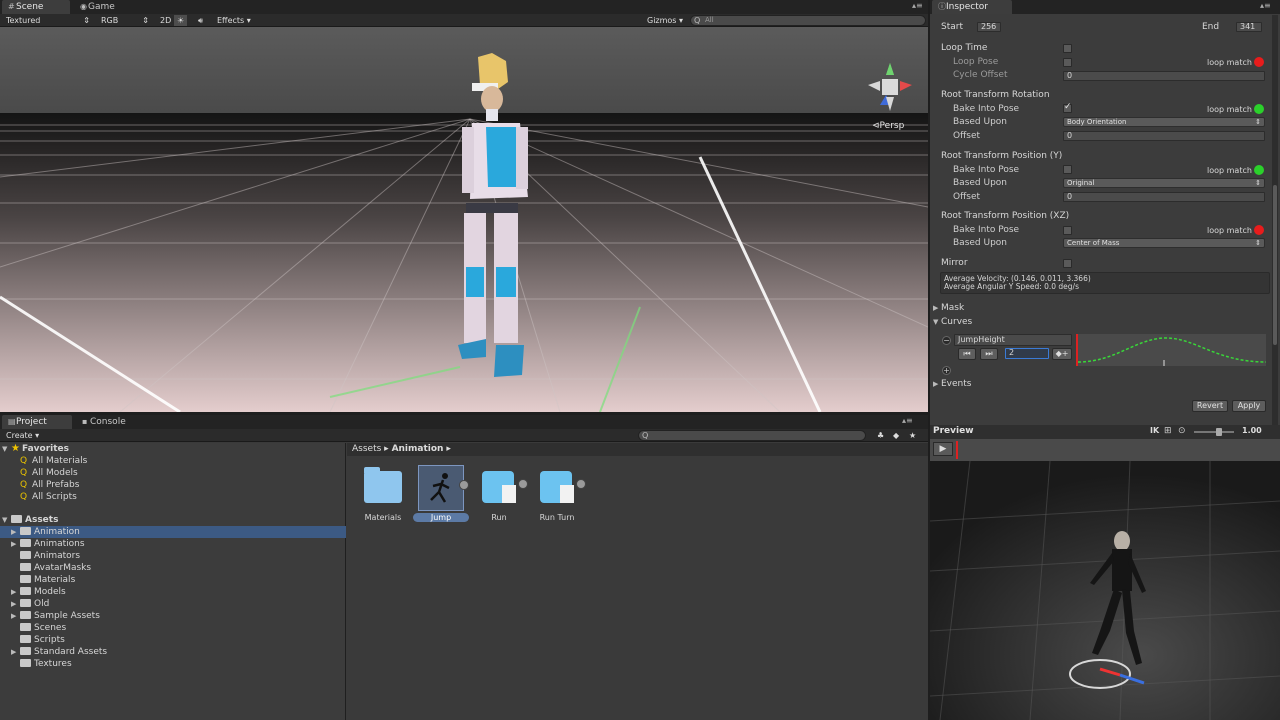 This screenshot has width=1280, height=720. What do you see at coordinates (1164, 243) in the screenshot?
I see `posxz-based-upon-dropdown: Center of Mass ⇕` at bounding box center [1164, 243].